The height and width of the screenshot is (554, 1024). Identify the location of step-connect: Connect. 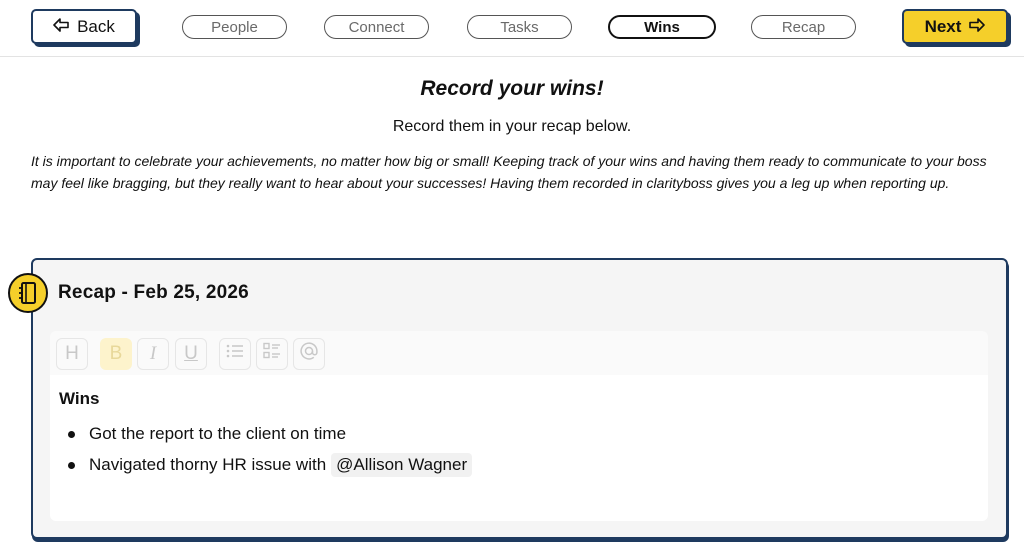
(376, 27).